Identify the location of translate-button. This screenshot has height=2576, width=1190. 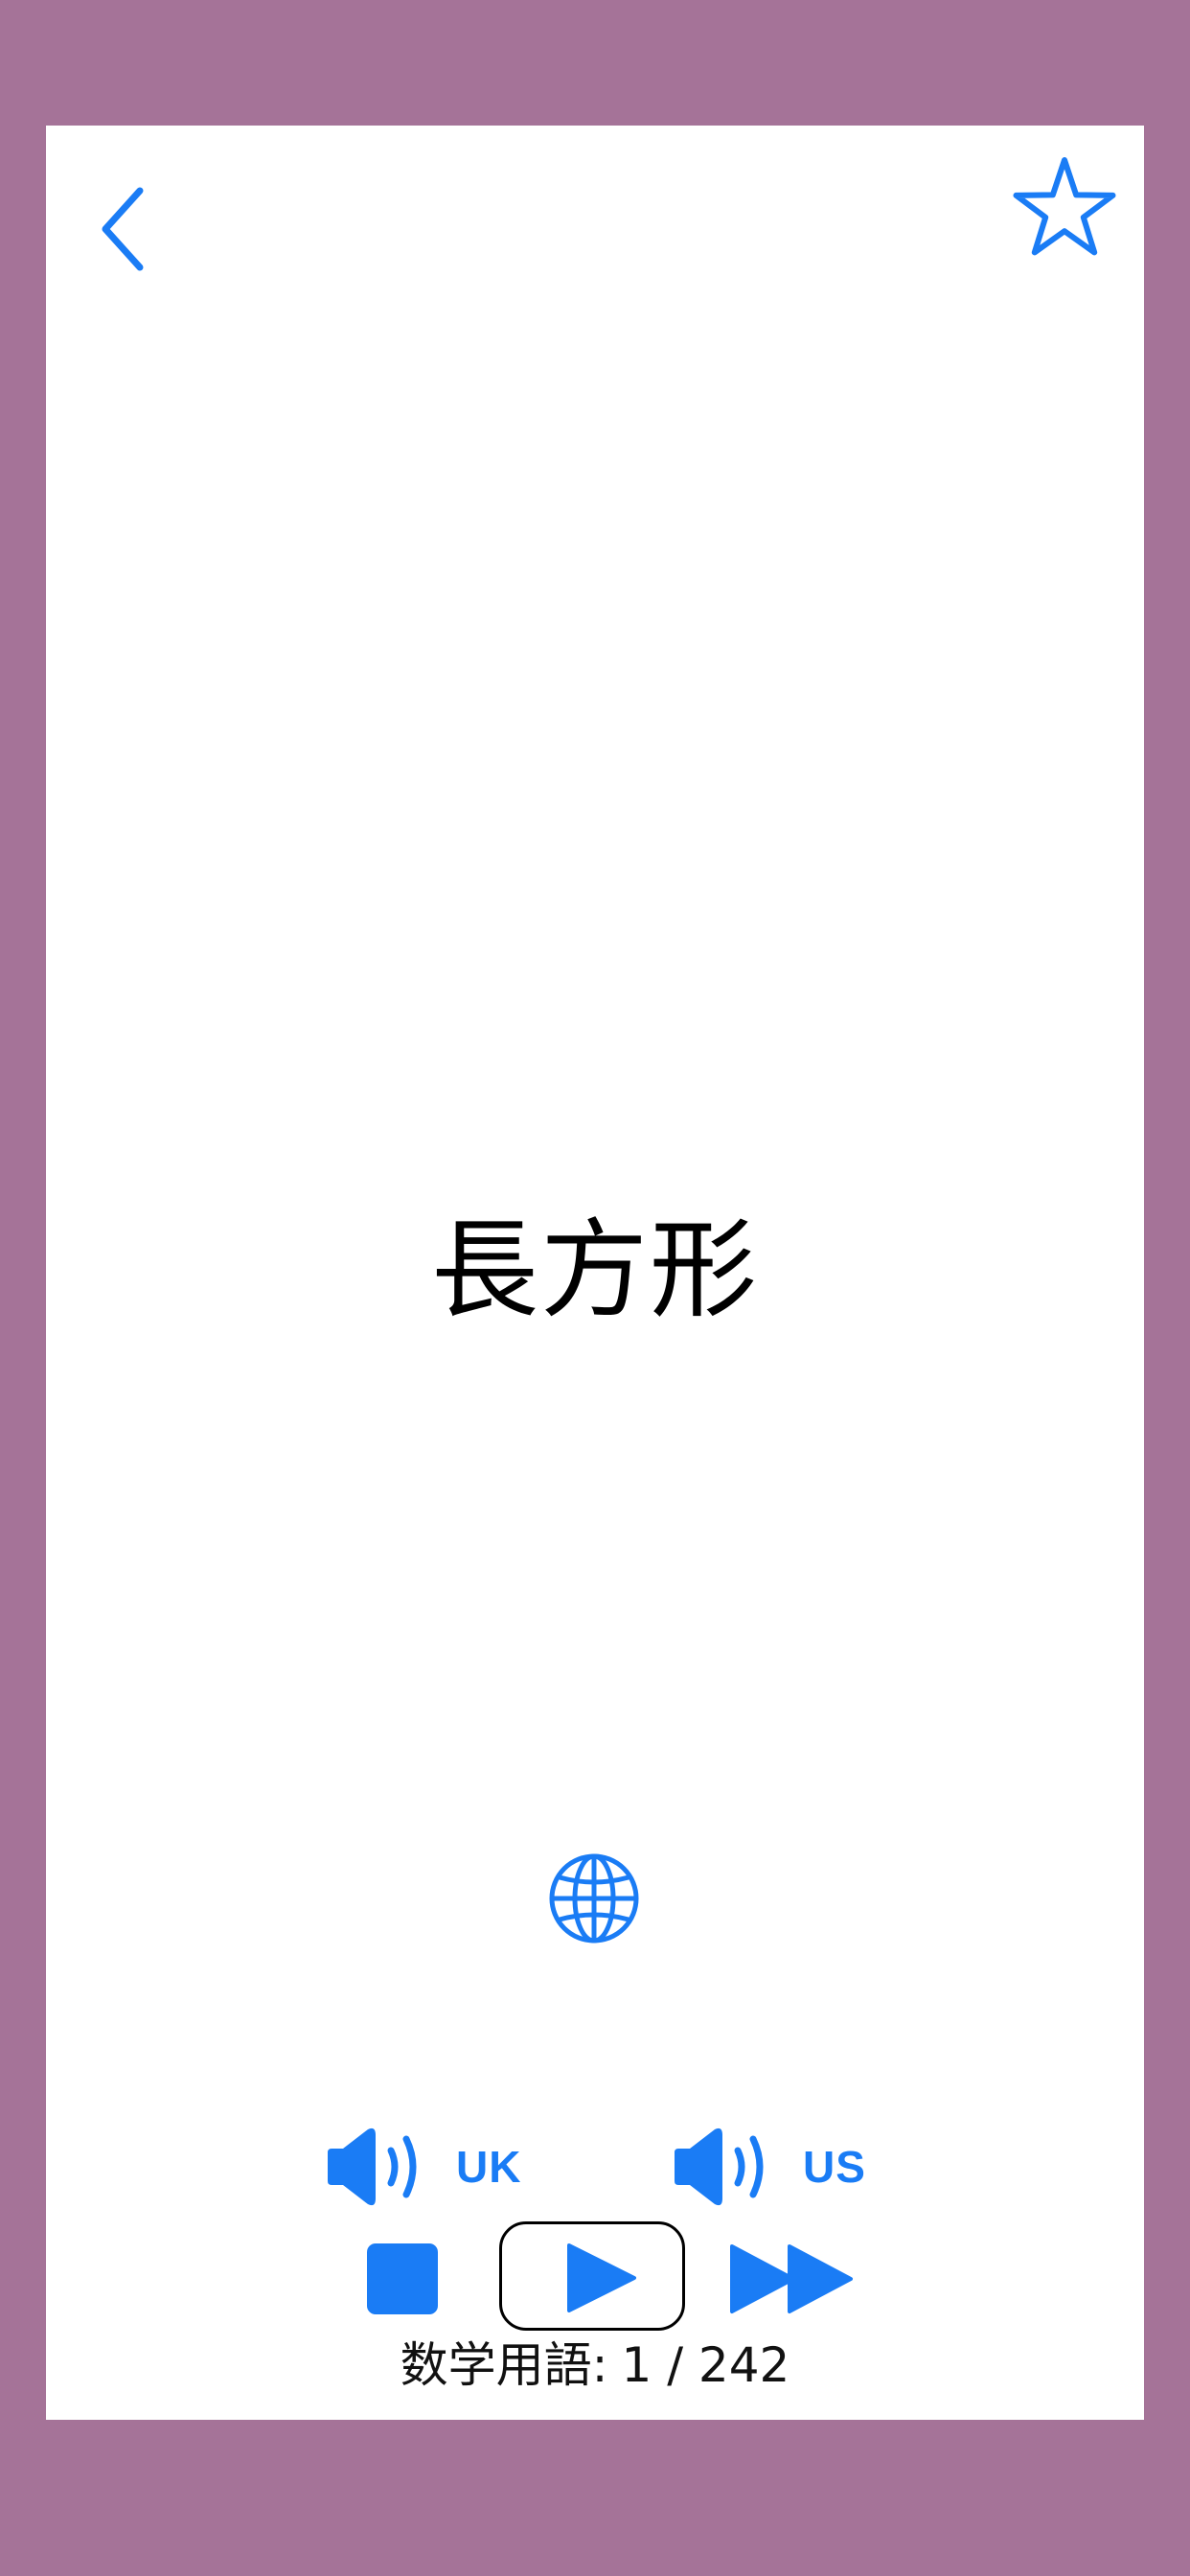
(594, 1898).